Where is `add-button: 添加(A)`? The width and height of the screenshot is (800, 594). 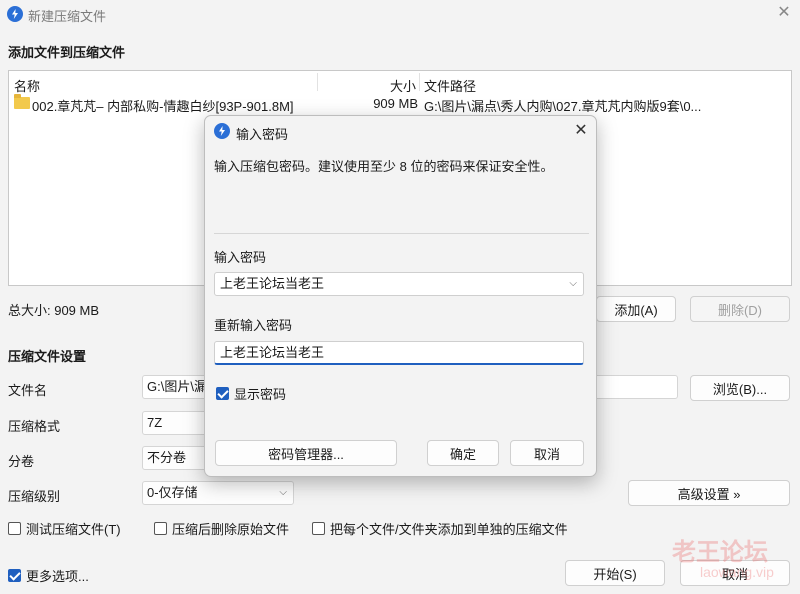 add-button: 添加(A) is located at coordinates (636, 309).